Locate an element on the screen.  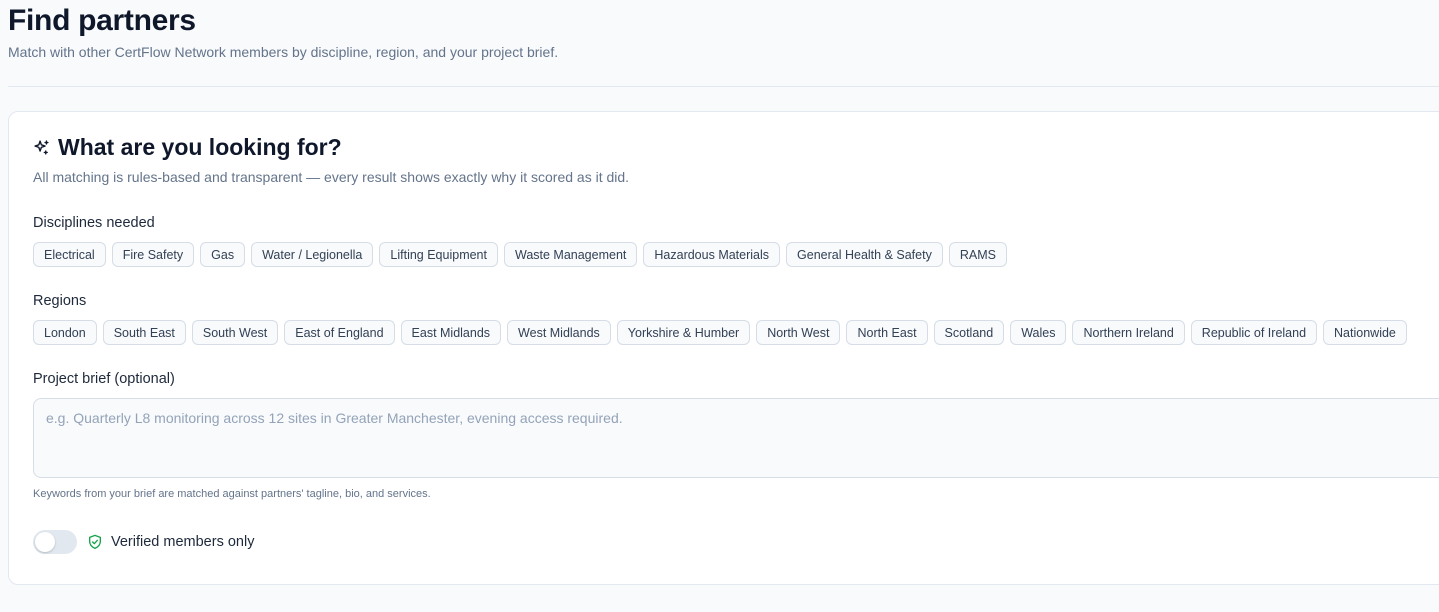
discipline-chip-water-legionella: Water / Legionella is located at coordinates (312, 254).